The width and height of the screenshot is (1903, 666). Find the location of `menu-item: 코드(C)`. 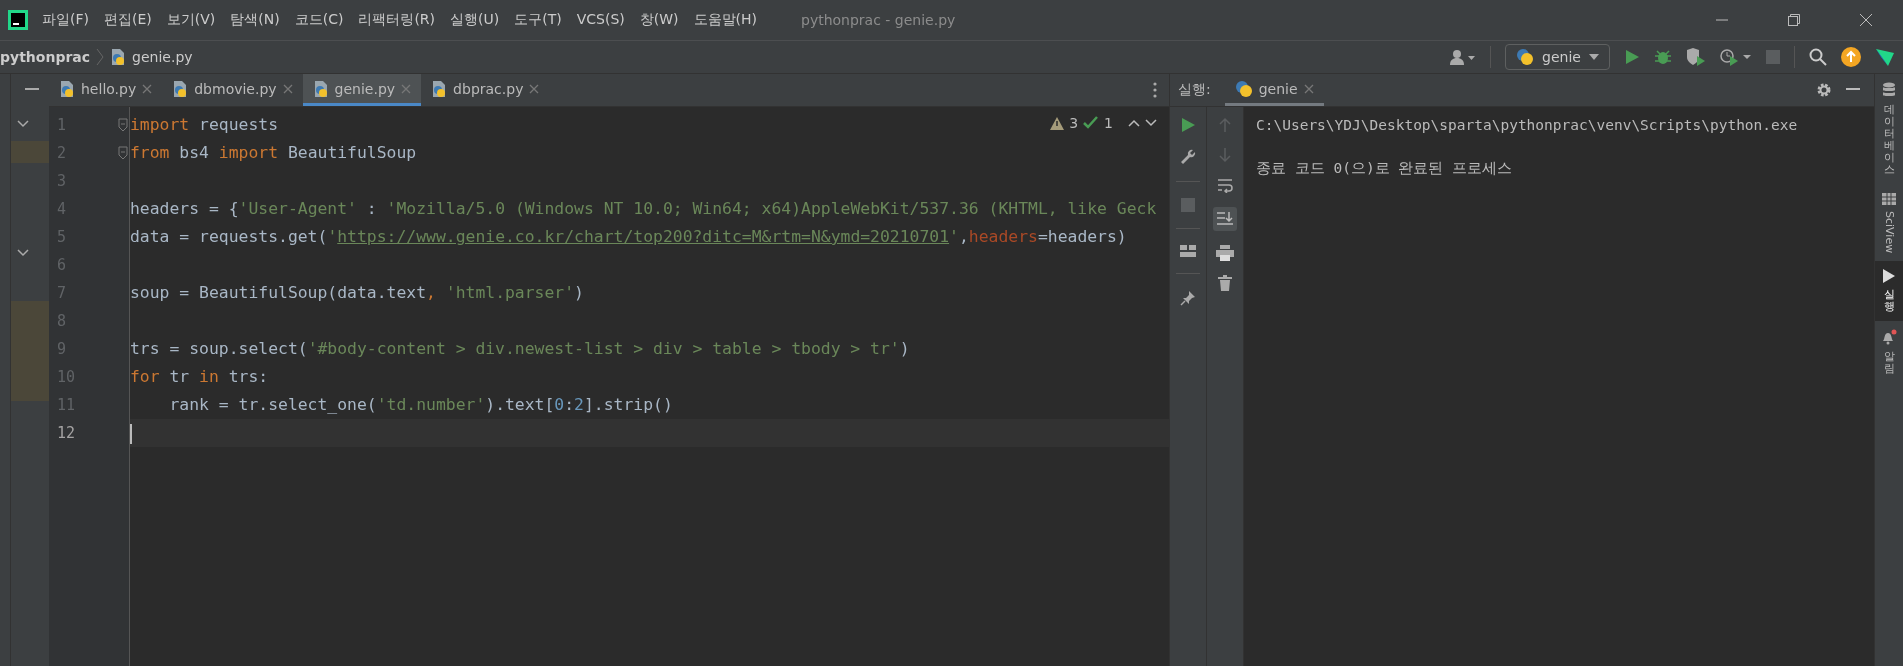

menu-item: 코드(C) is located at coordinates (319, 20).